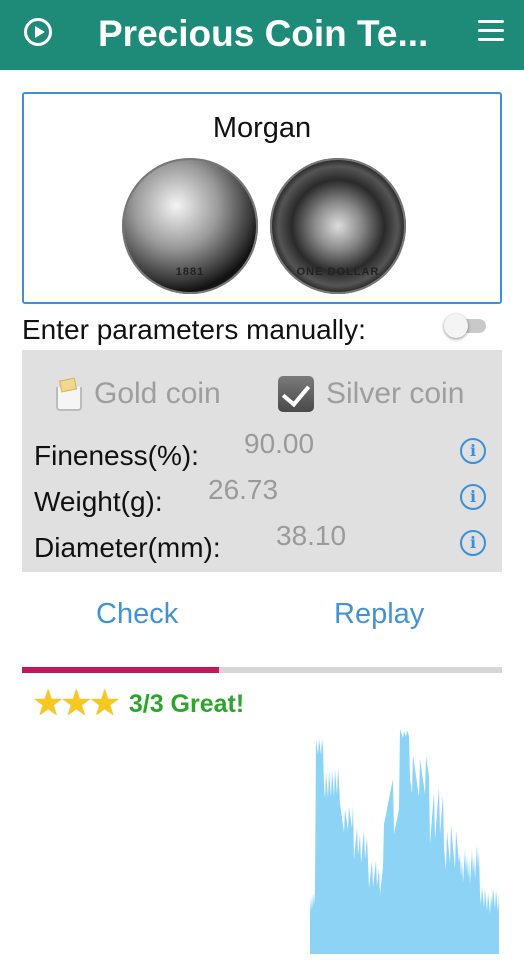  What do you see at coordinates (186, 703) in the screenshot?
I see `result-text: 3/3 Great!` at bounding box center [186, 703].